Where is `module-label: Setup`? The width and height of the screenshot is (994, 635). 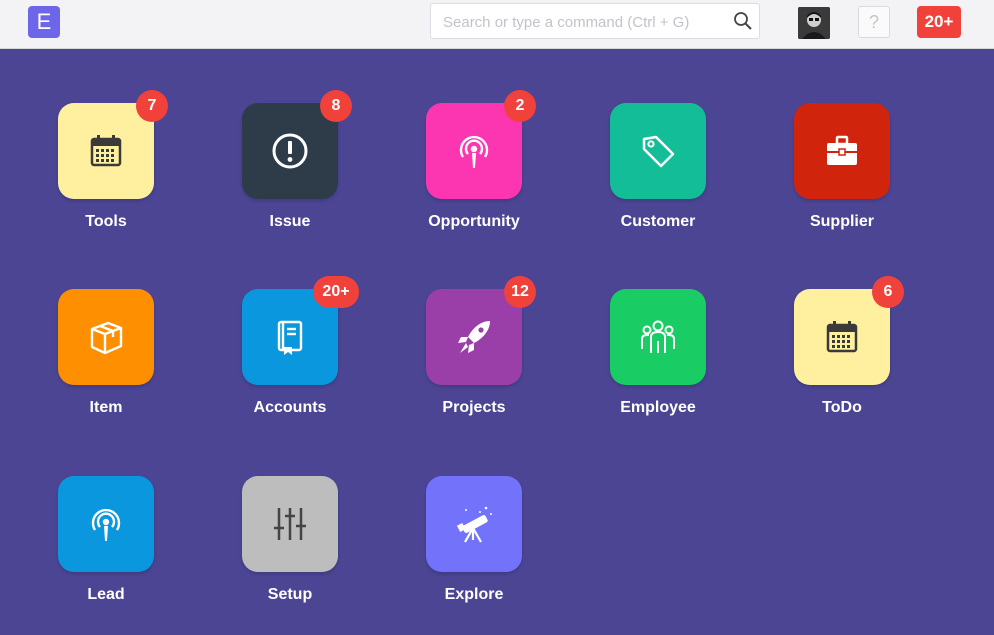 module-label: Setup is located at coordinates (290, 594).